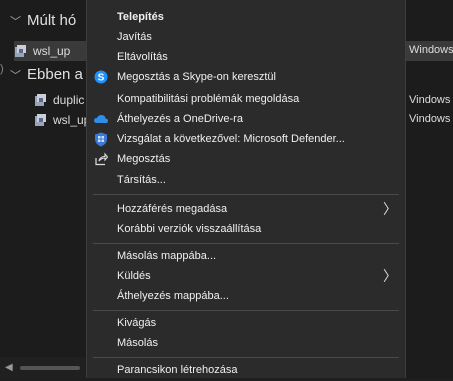 Image resolution: width=453 pixels, height=381 pixels. Describe the element at coordinates (246, 323) in the screenshot. I see `menu-item-cut: Kivágás` at that location.